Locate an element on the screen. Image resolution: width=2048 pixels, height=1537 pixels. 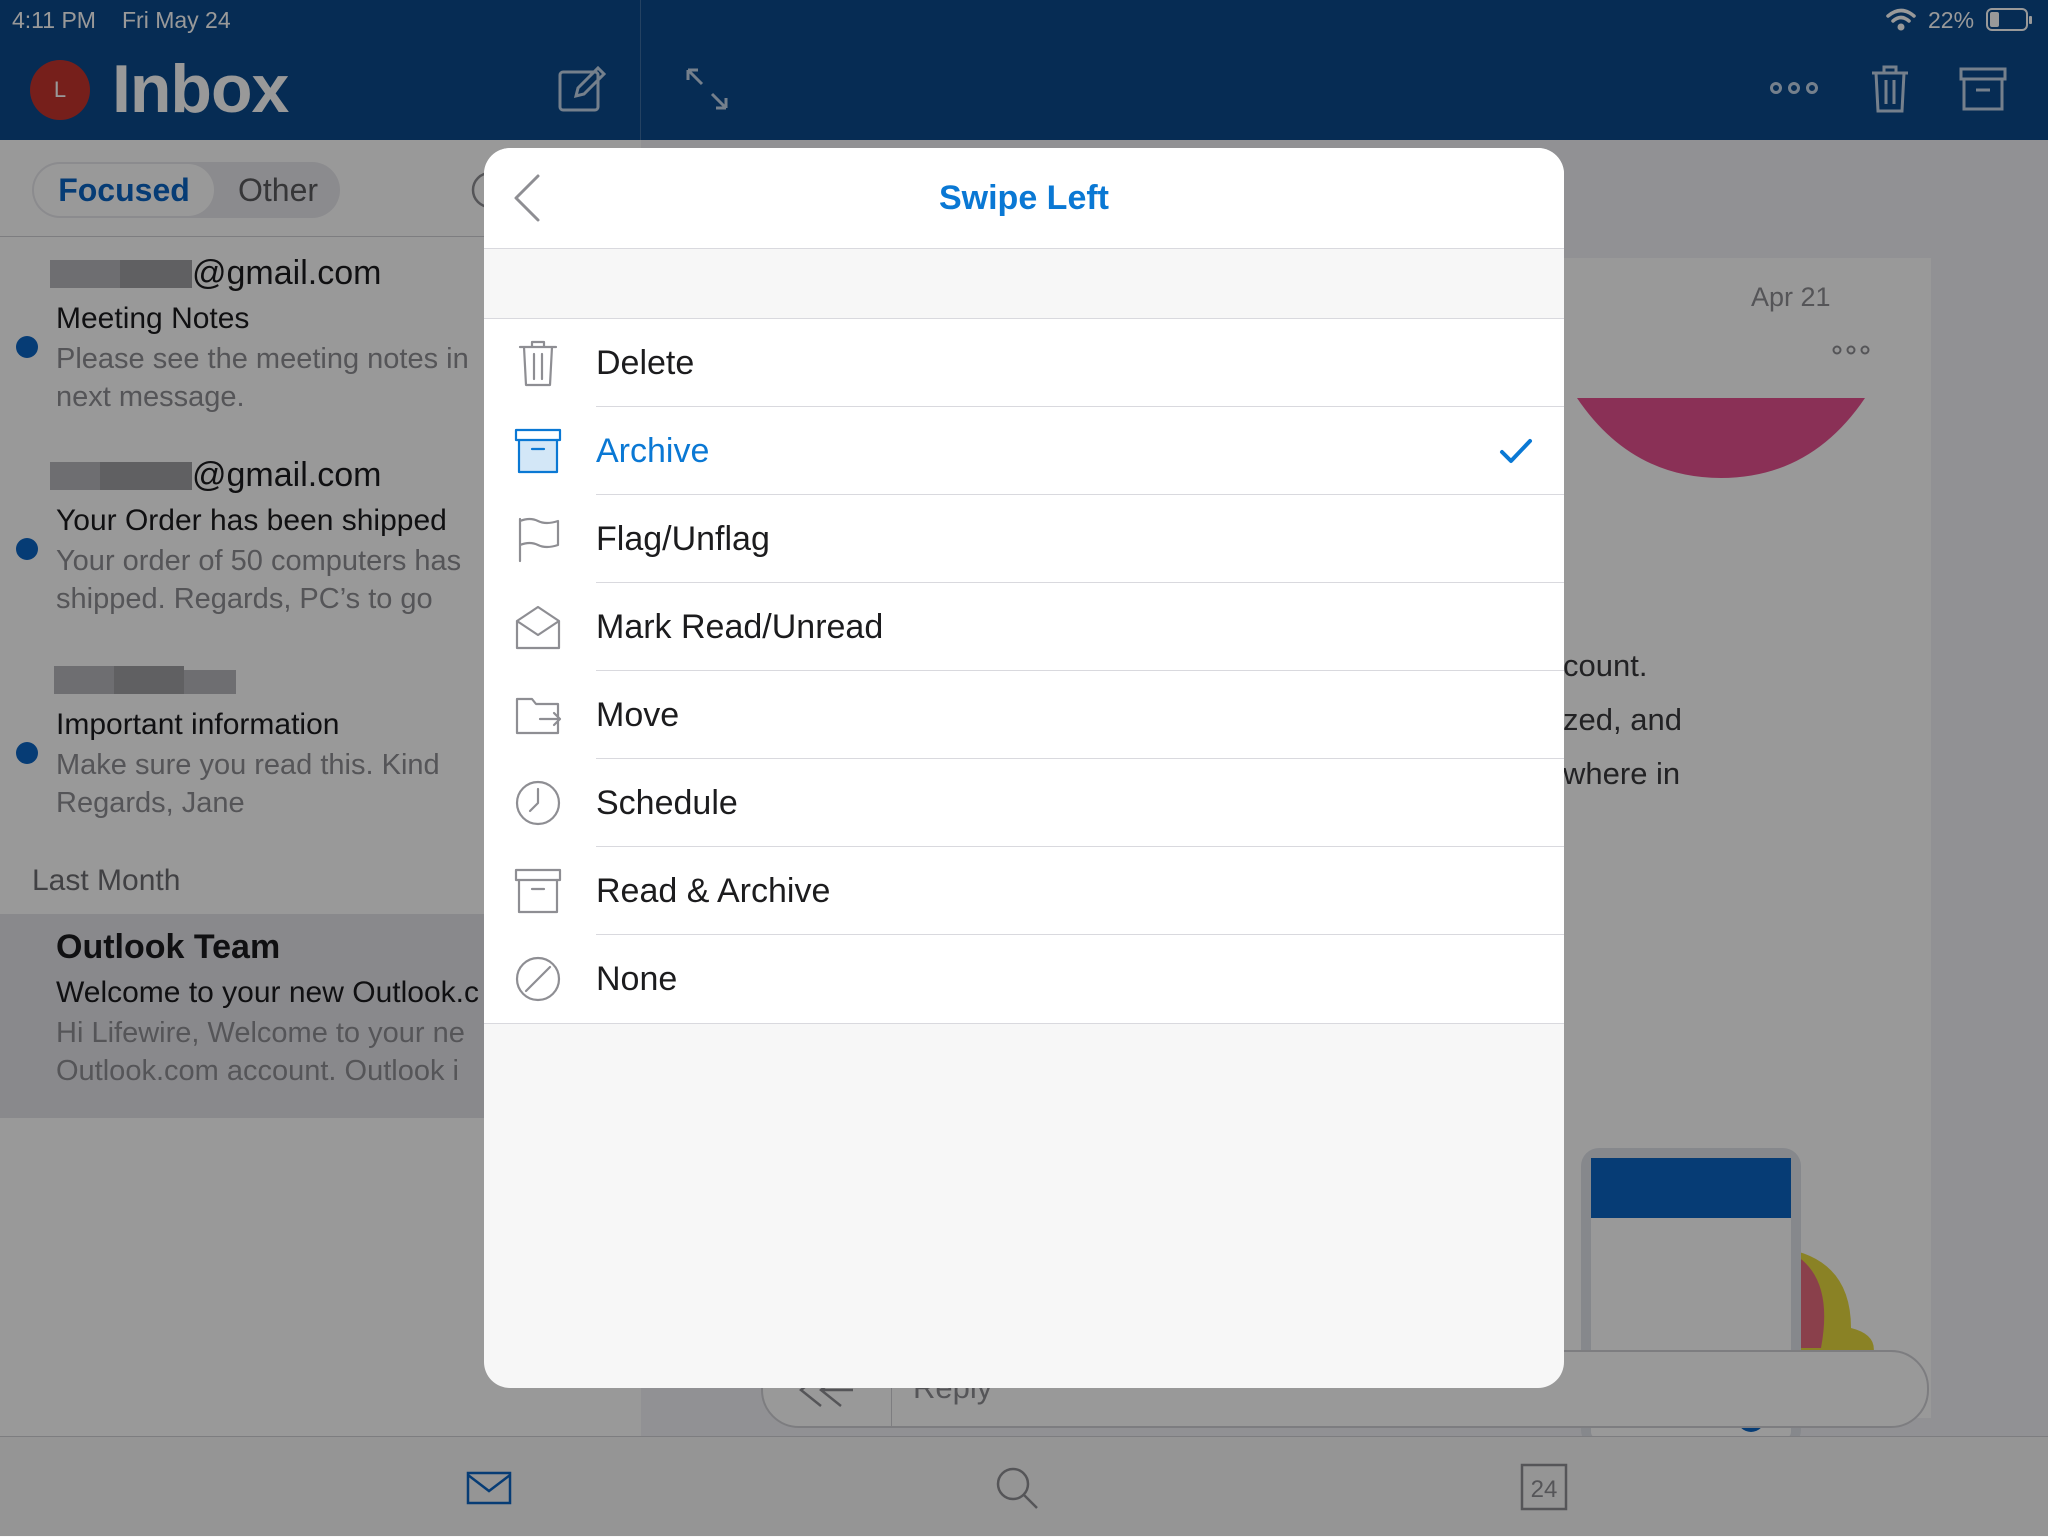
envelope-open-icon is located at coordinates (538, 627).